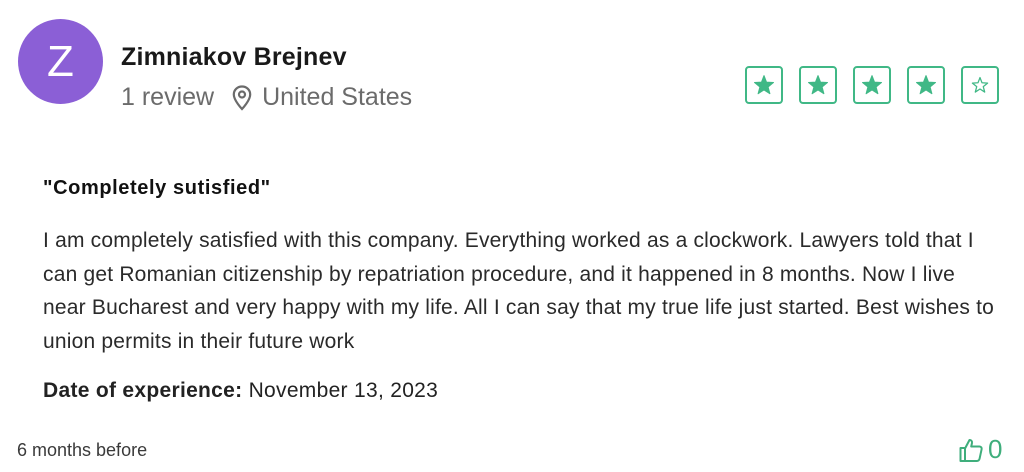  Describe the element at coordinates (337, 97) in the screenshot. I see `reviewer-location: United States` at that location.